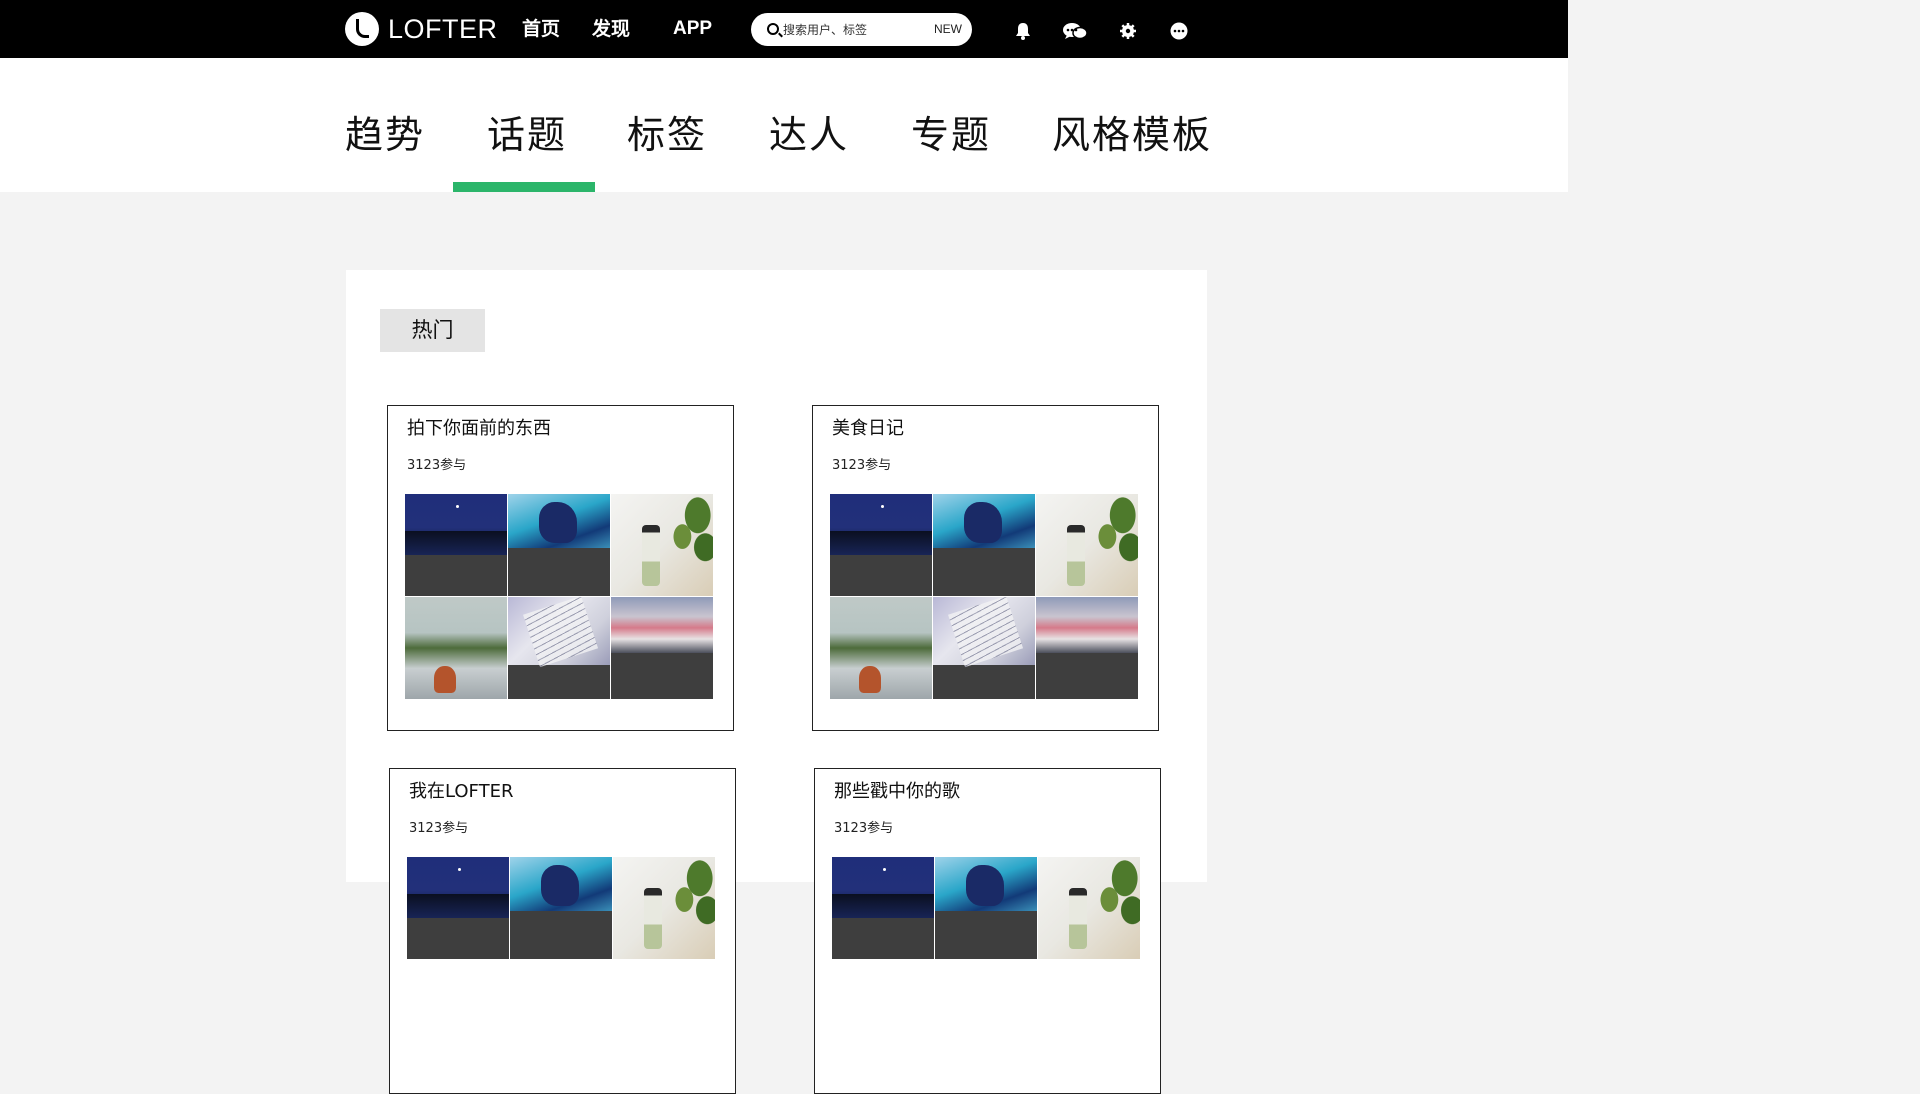  Describe the element at coordinates (527, 135) in the screenshot. I see `tab-topics: 话题` at that location.